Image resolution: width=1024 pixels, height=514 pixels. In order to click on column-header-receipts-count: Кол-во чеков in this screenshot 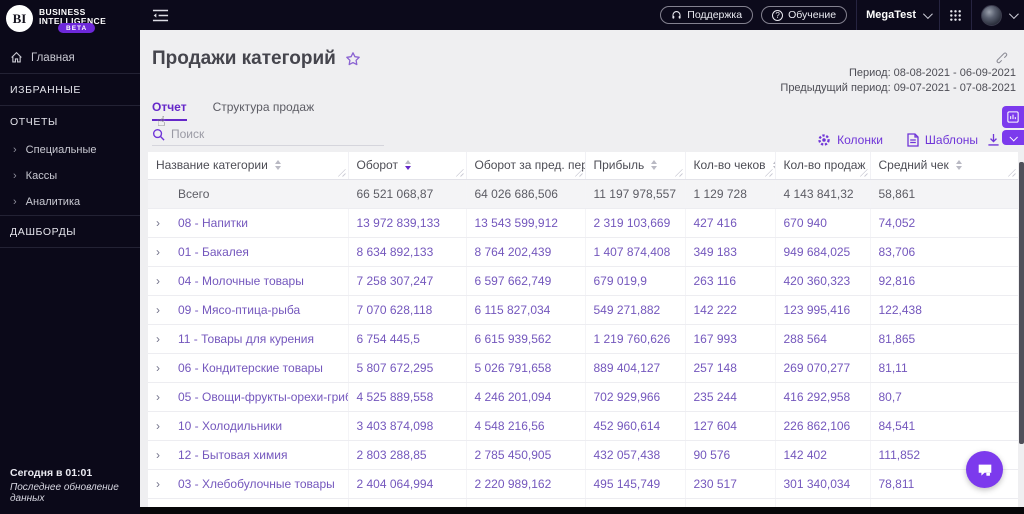, I will do `click(730, 166)`.